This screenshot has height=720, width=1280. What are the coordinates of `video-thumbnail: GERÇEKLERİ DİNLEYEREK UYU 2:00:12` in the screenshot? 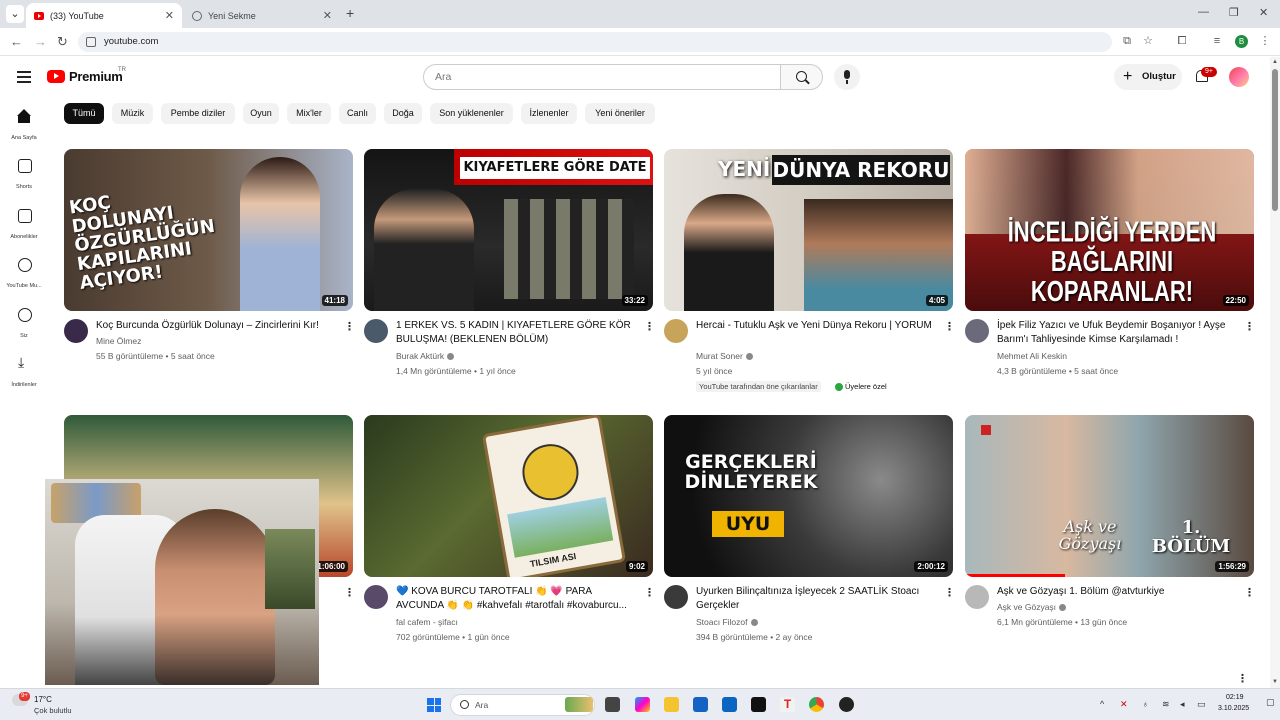 It's located at (808, 496).